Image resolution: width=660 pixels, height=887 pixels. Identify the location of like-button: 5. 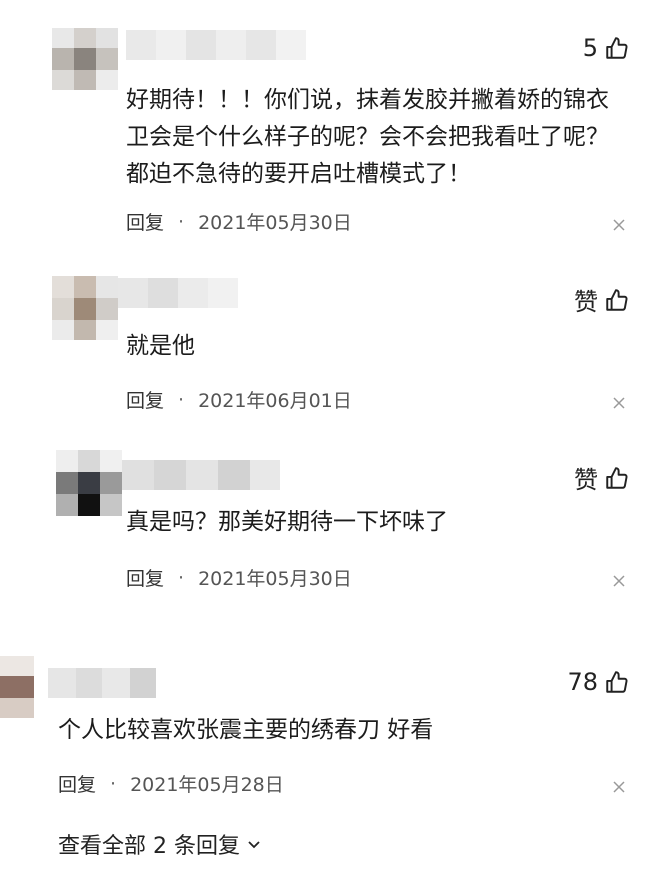
(606, 48).